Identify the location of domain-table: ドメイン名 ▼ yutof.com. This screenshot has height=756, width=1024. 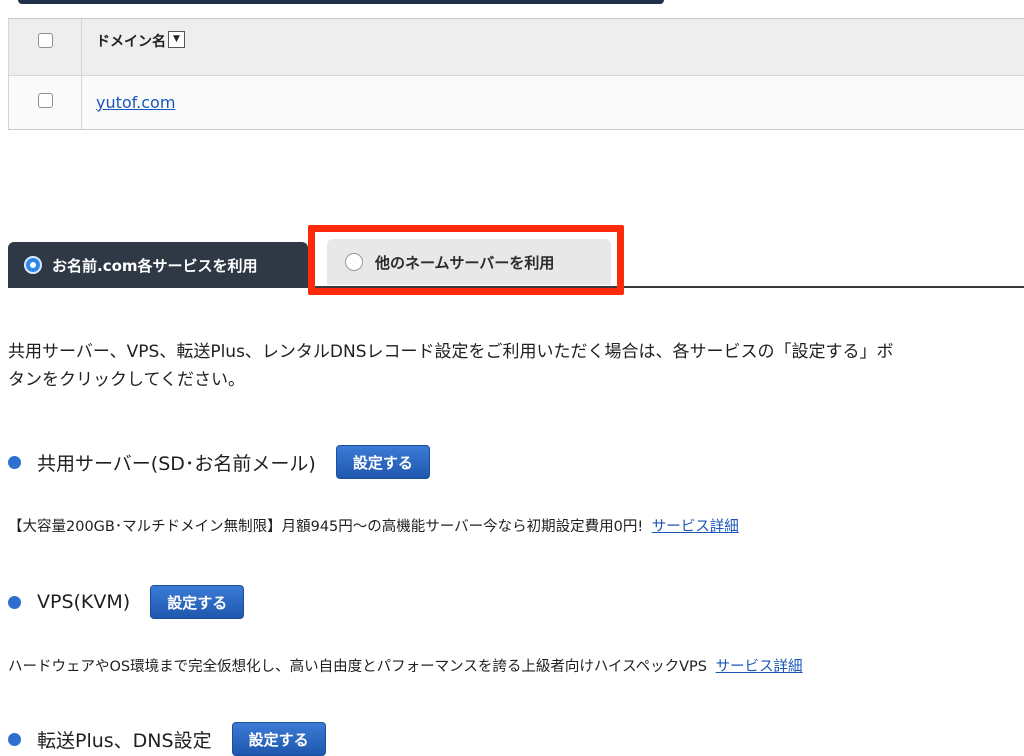
(516, 74).